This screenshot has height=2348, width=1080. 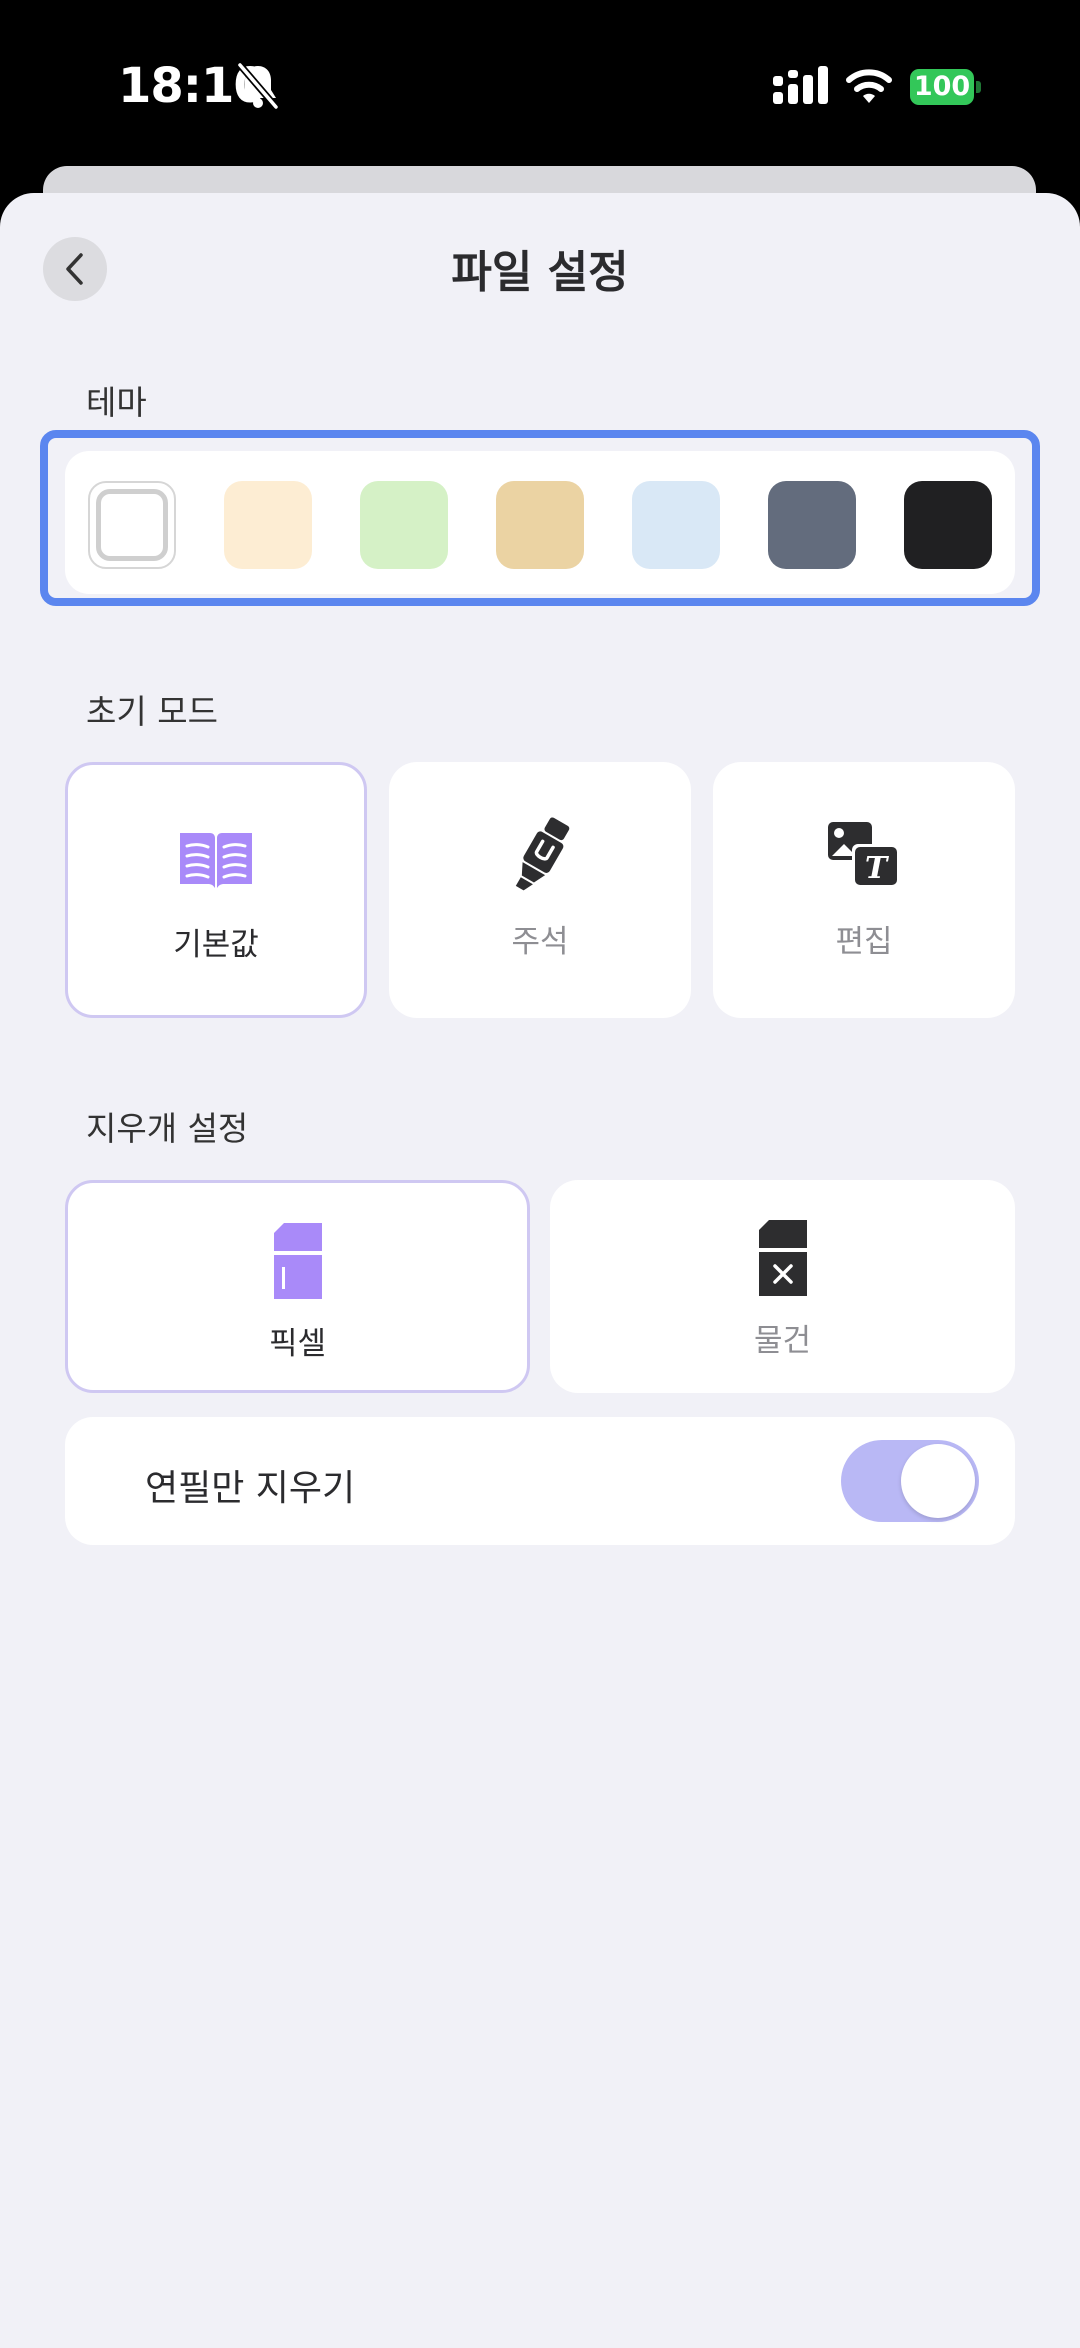 What do you see at coordinates (877, 868) in the screenshot?
I see `svg-text: T` at bounding box center [877, 868].